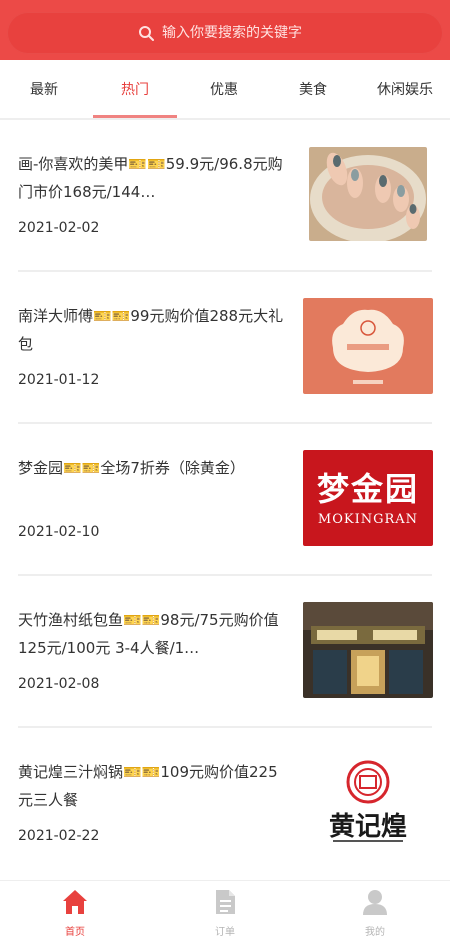 Image resolution: width=450 pixels, height=944 pixels. What do you see at coordinates (44, 90) in the screenshot?
I see `tab-latest: 最新` at bounding box center [44, 90].